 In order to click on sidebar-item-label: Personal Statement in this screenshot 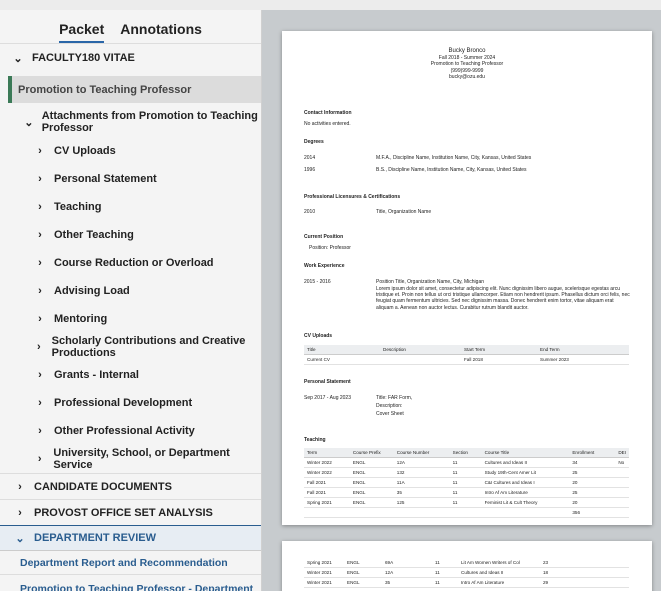, I will do `click(105, 179)`.